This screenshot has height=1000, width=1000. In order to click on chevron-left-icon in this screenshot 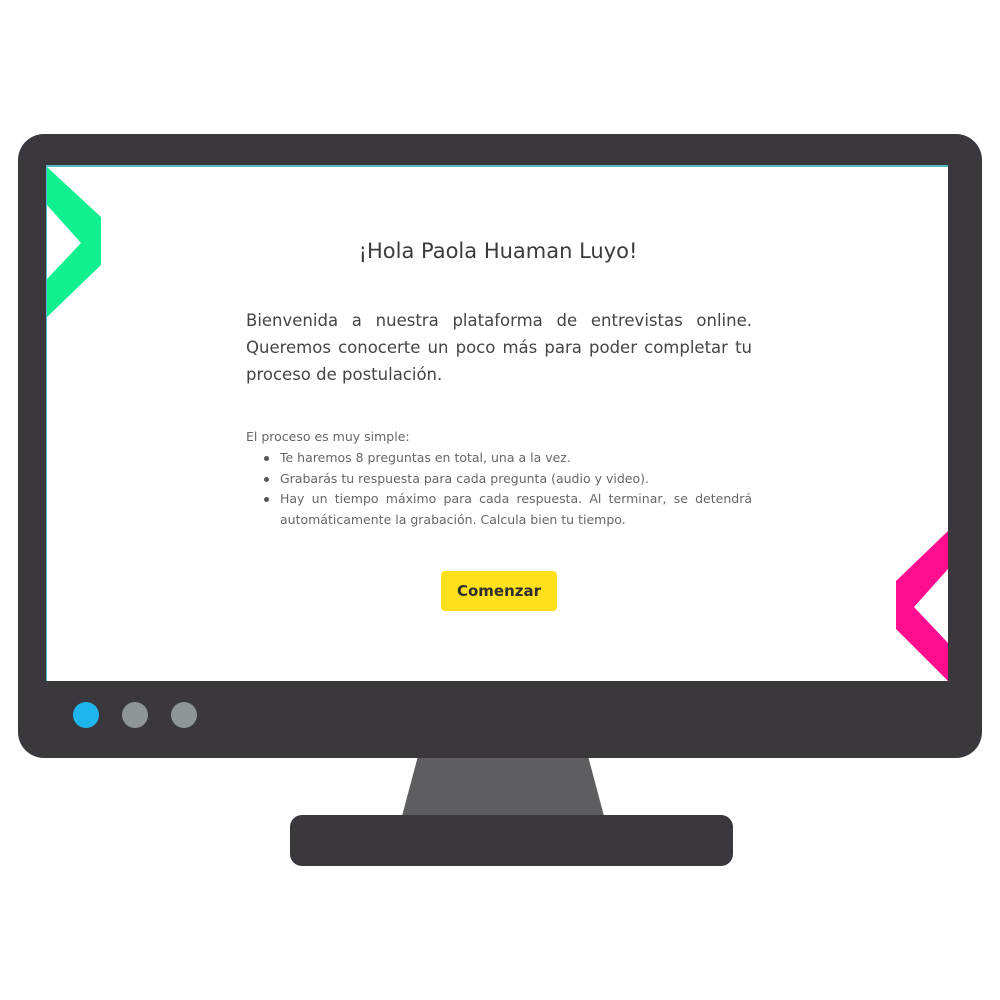, I will do `click(922, 606)`.